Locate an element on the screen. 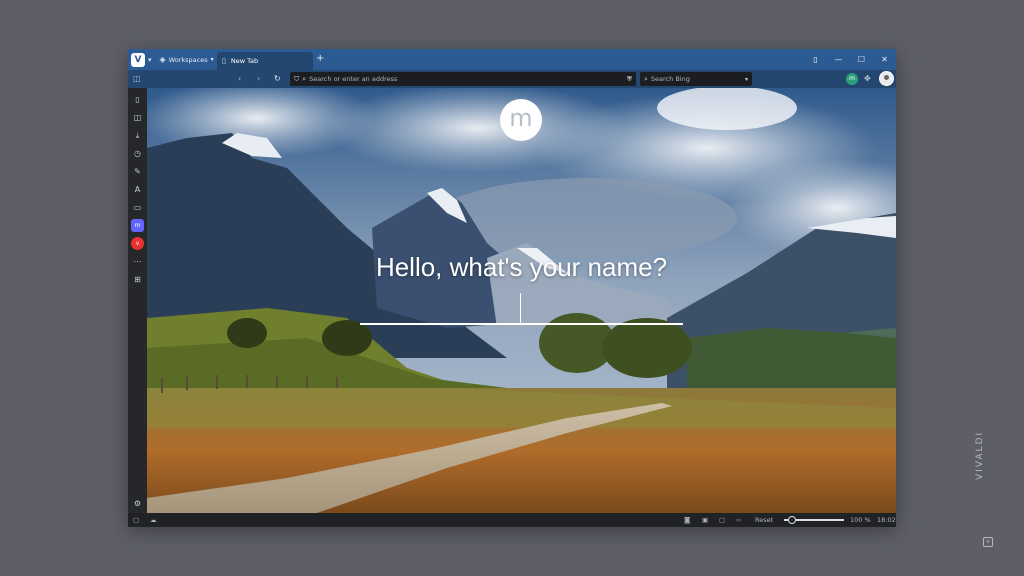 The image size is (1024, 576). mastodon-icon: m is located at coordinates (137, 225).